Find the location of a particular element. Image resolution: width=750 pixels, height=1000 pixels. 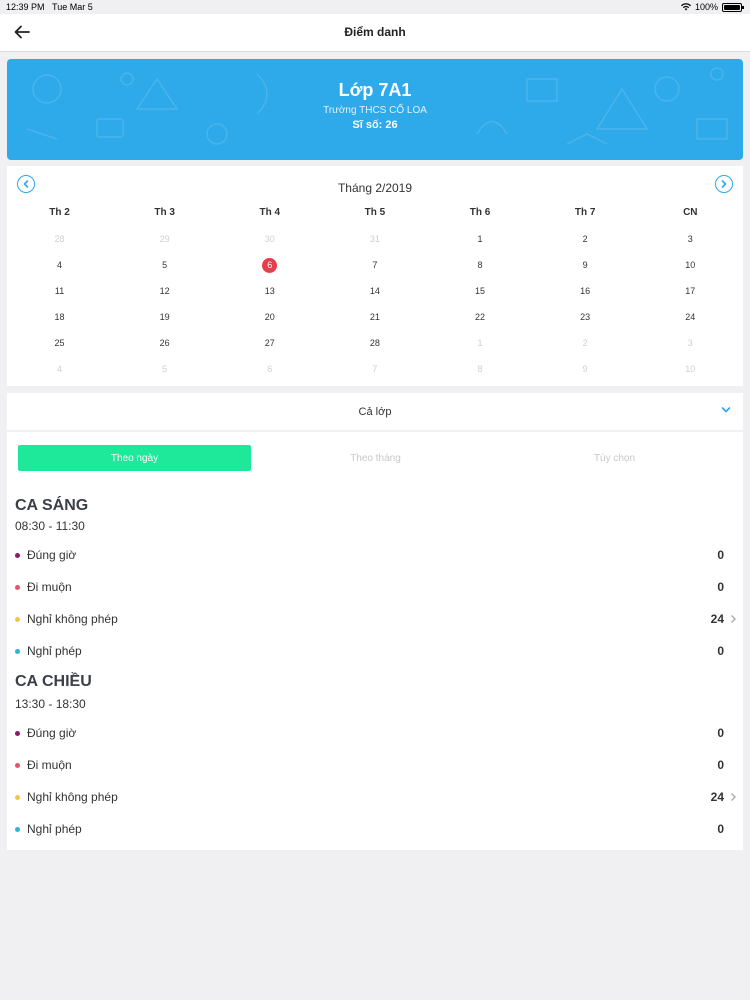

day-number: 6 is located at coordinates (270, 369).